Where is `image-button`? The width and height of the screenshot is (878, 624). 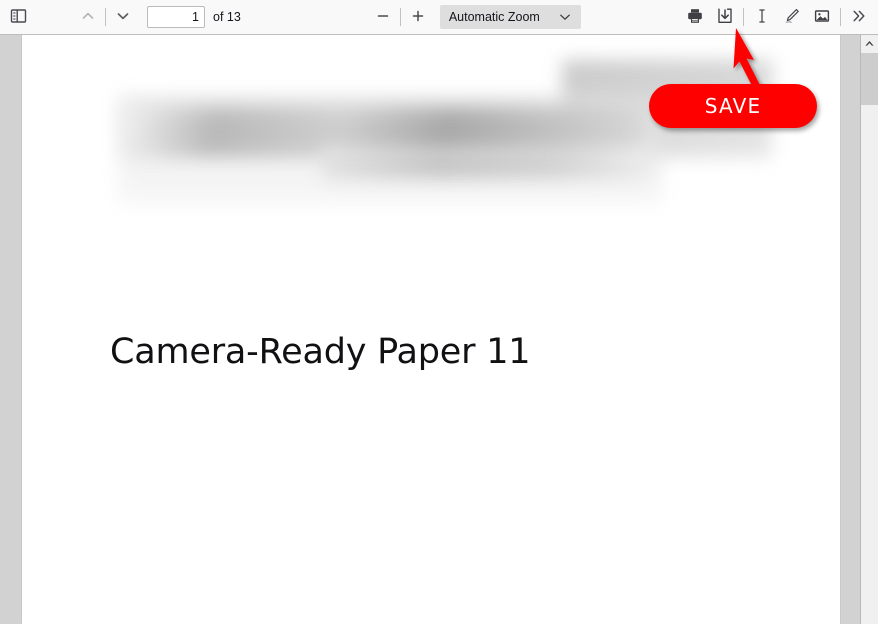 image-button is located at coordinates (822, 17).